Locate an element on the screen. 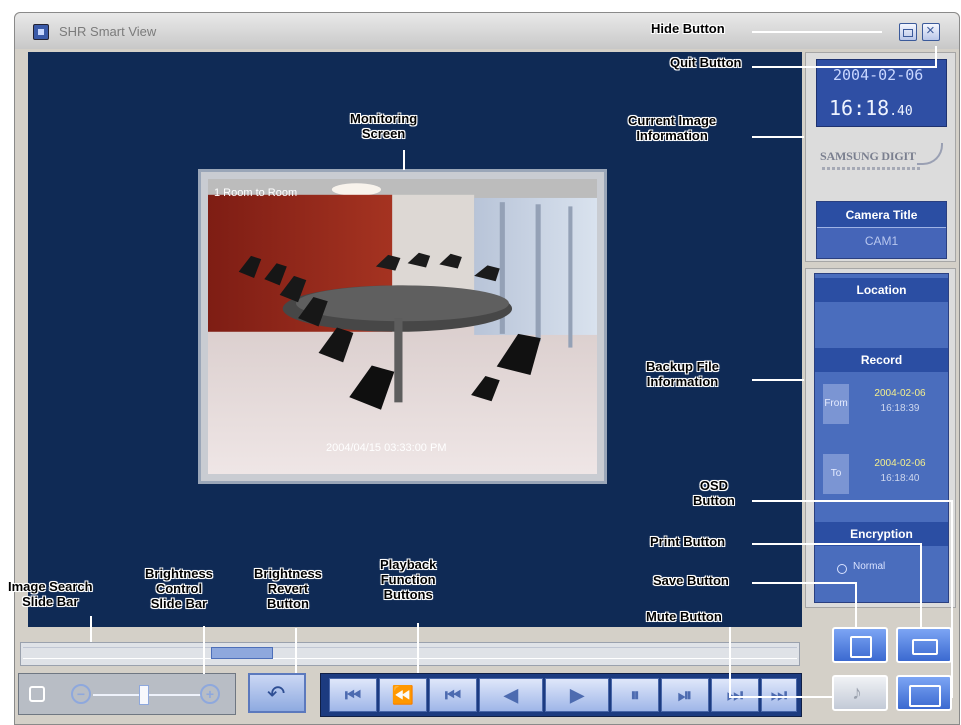  hide-button is located at coordinates (908, 32).